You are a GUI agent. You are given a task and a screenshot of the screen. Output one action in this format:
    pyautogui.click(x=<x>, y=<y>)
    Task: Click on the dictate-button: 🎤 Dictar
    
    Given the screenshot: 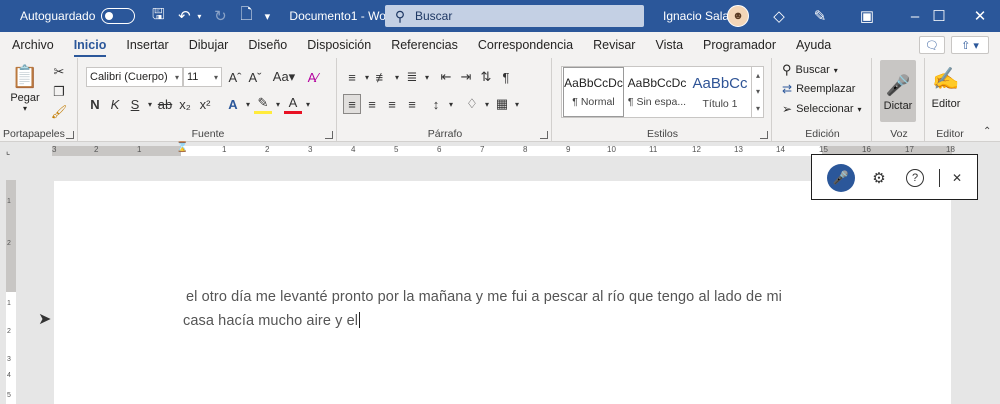 What is the action you would take?
    pyautogui.click(x=898, y=91)
    